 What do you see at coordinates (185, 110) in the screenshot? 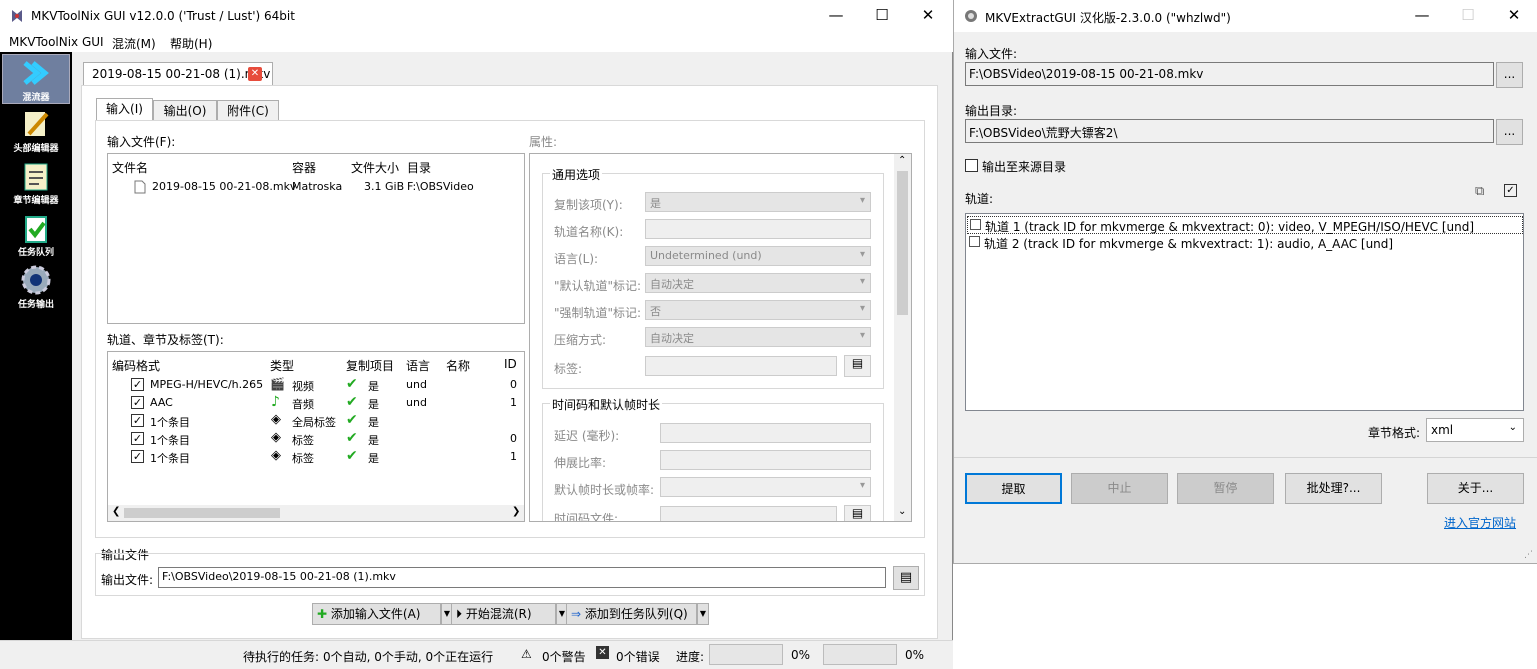
I see `tab-output: 输出(O)` at bounding box center [185, 110].